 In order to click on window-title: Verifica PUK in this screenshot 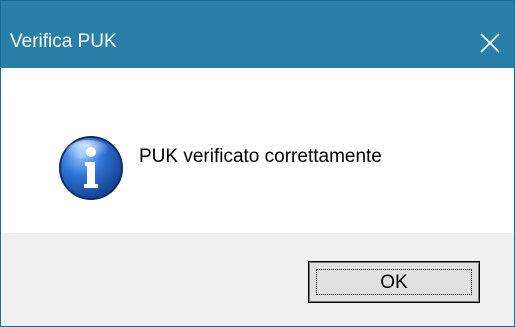, I will do `click(63, 41)`.